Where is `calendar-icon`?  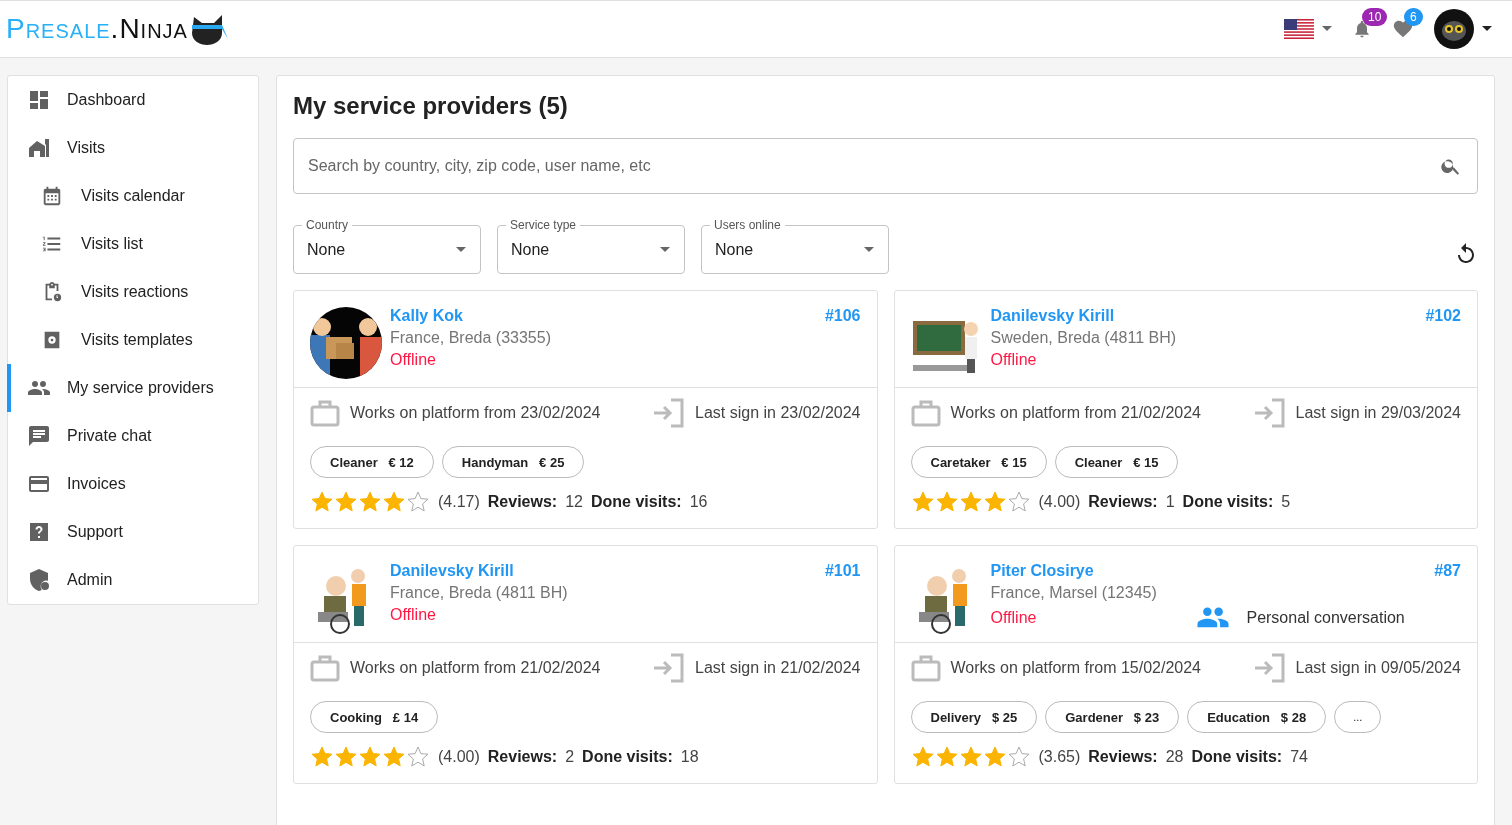
calendar-icon is located at coordinates (52, 196).